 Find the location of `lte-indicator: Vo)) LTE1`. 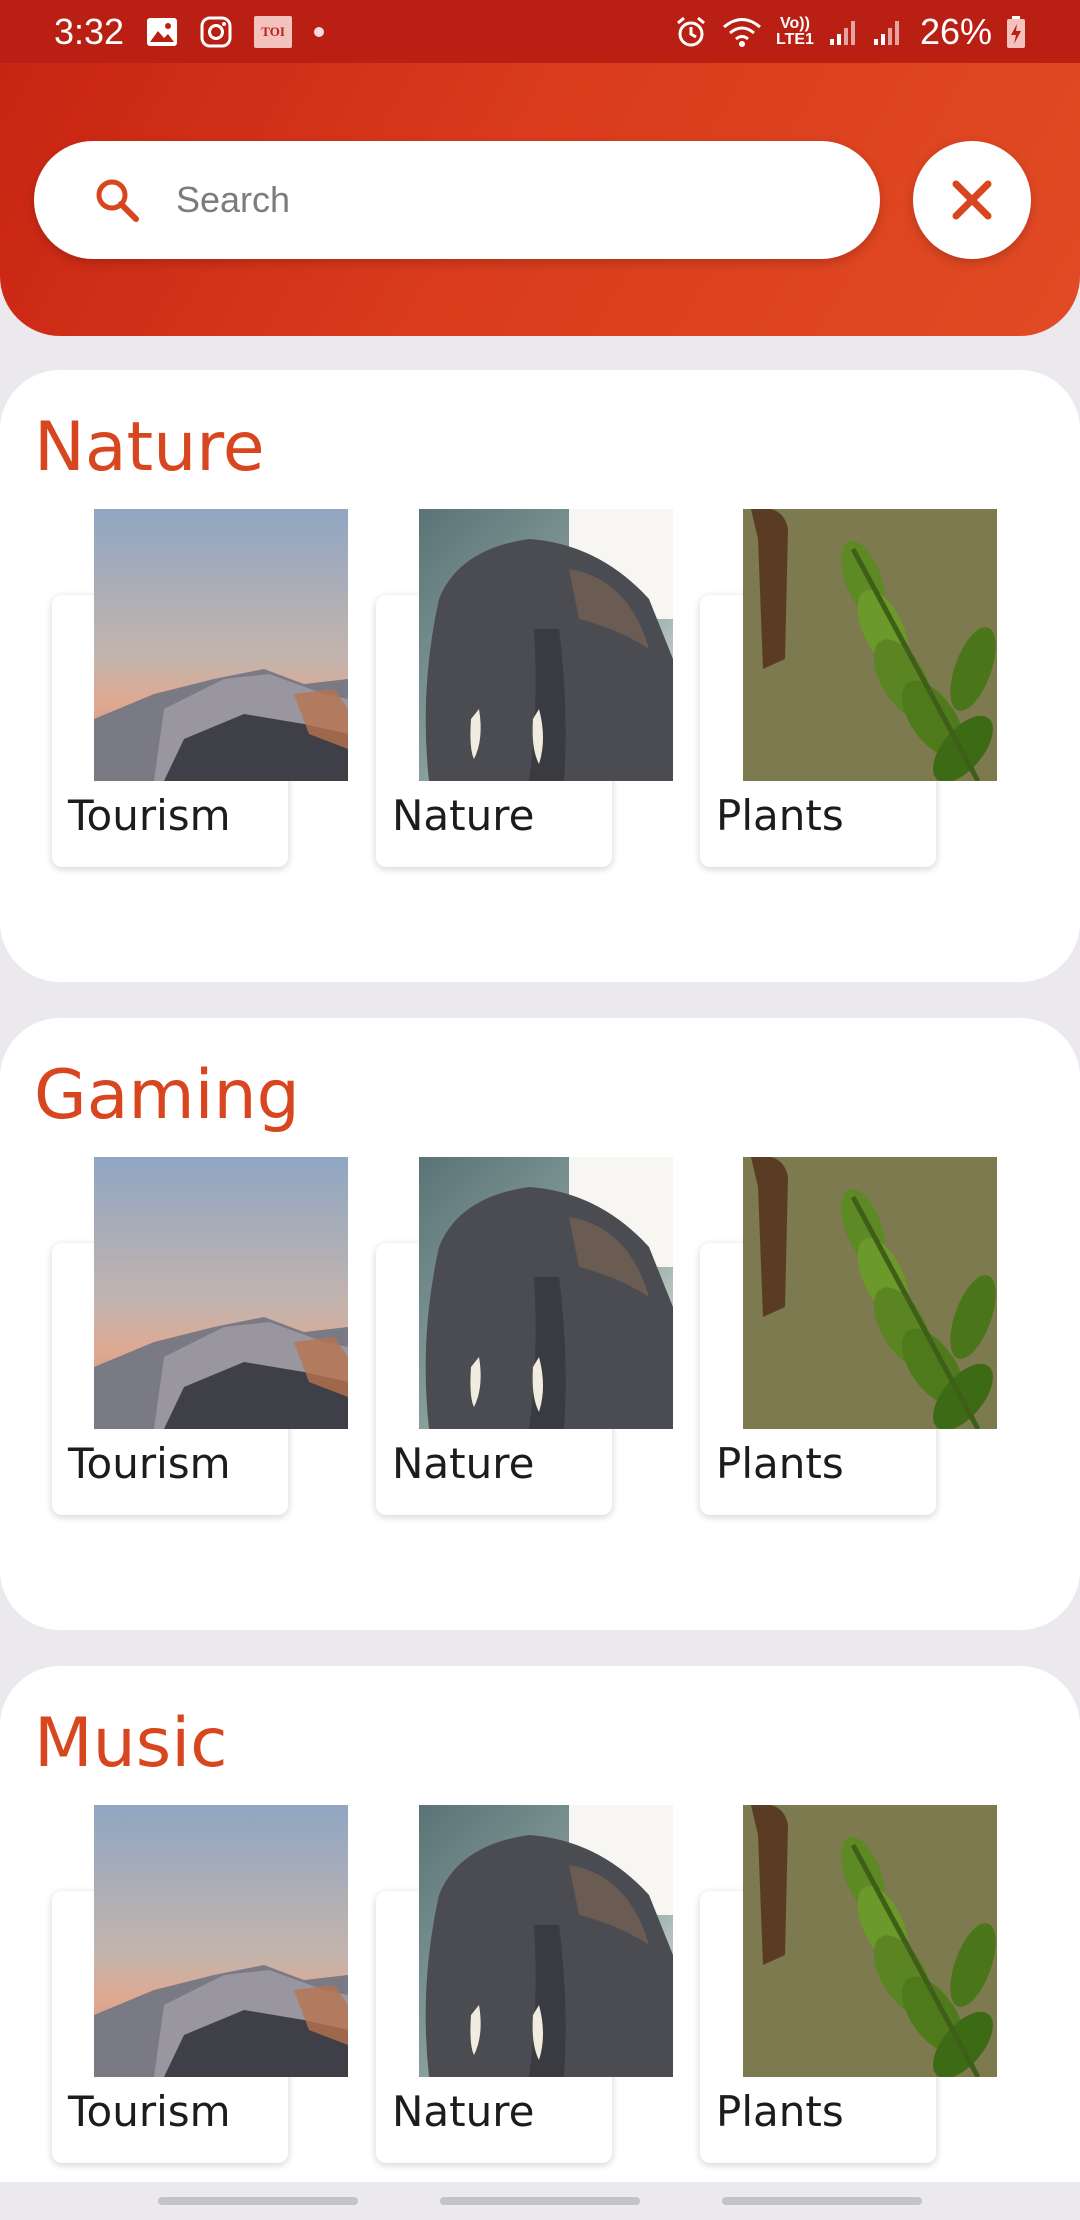

lte-indicator: Vo)) LTE1 is located at coordinates (795, 31).